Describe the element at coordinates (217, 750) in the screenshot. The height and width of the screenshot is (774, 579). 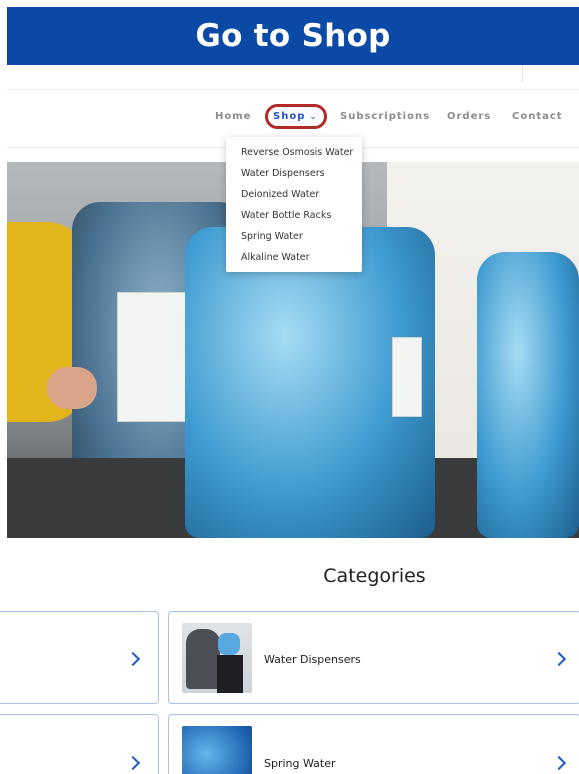
I see `spring-water-thumbnail` at that location.